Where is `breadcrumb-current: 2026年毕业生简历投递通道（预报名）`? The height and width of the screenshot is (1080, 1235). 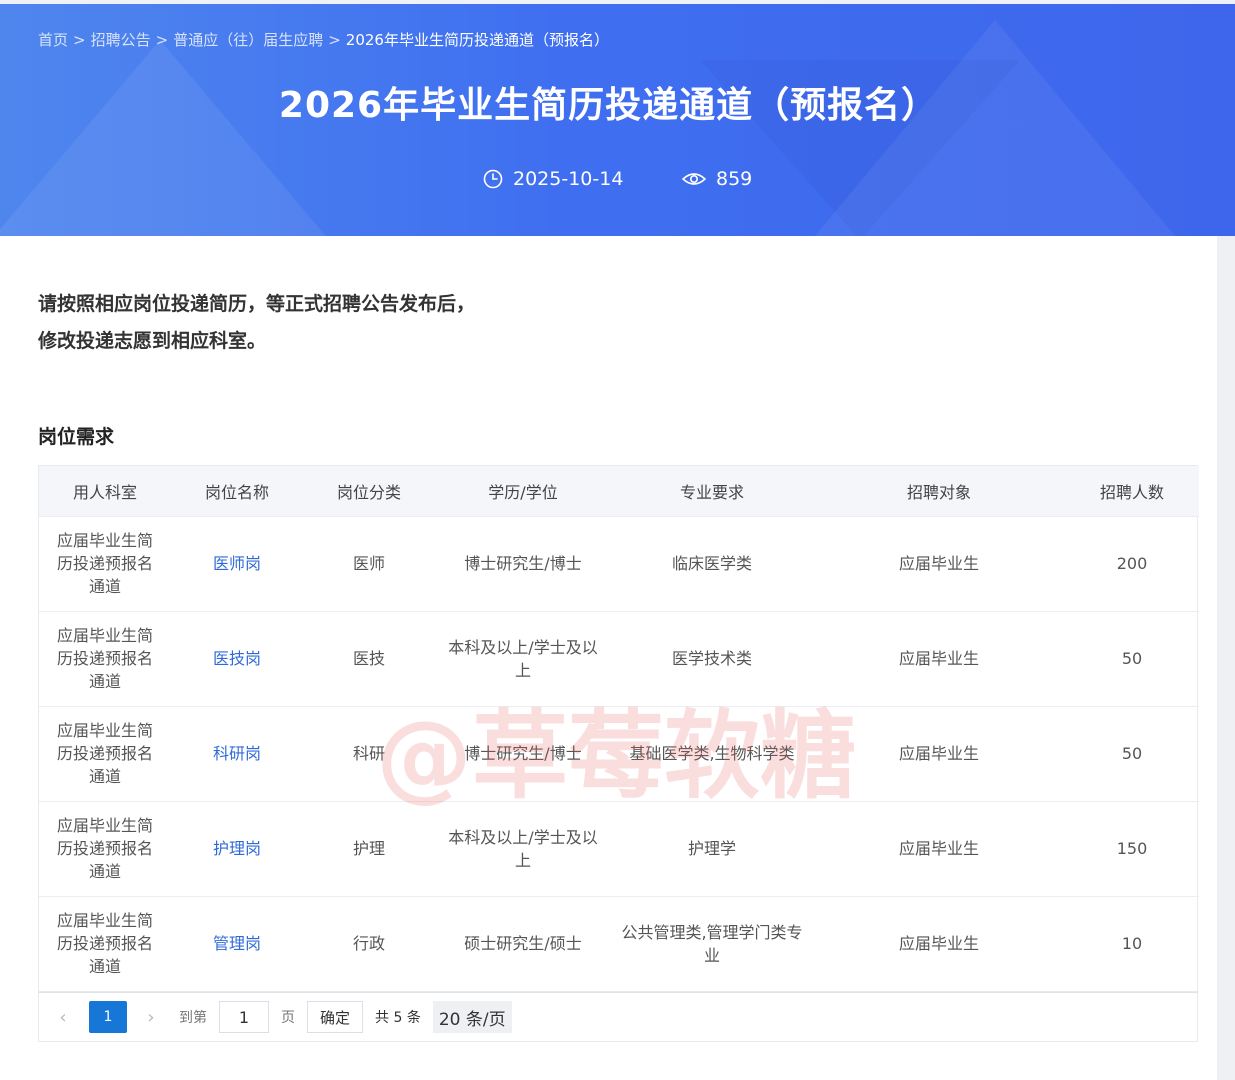 breadcrumb-current: 2026年毕业生简历投递通道（预报名） is located at coordinates (477, 40).